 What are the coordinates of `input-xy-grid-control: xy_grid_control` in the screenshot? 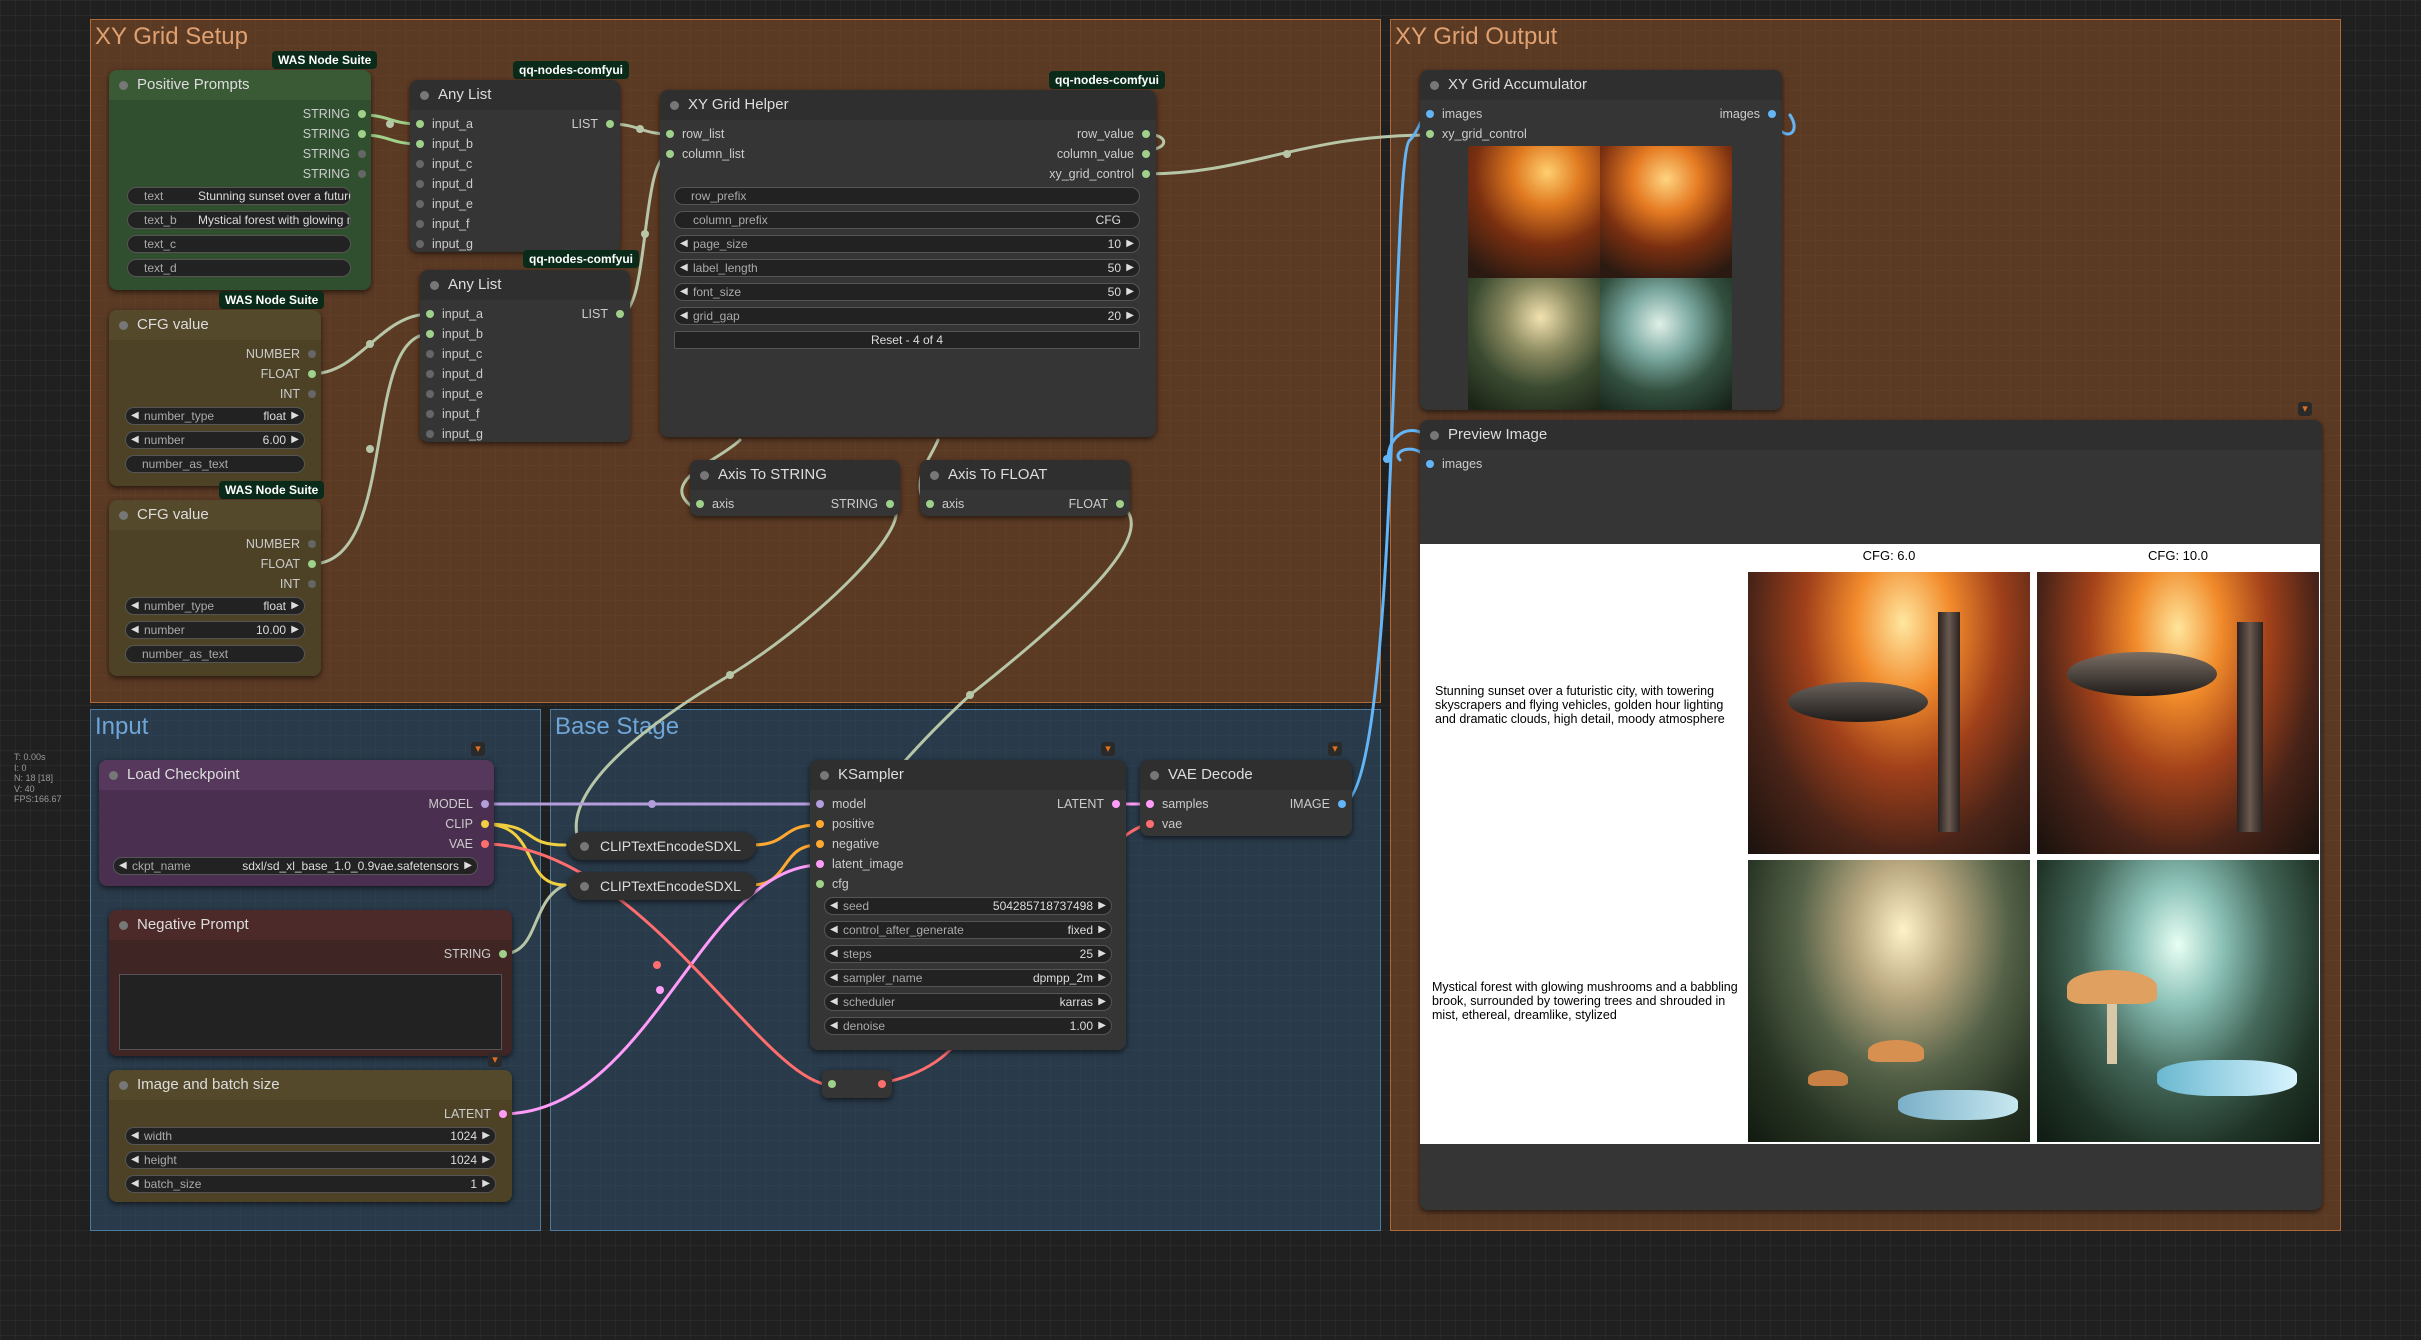 It's located at (1476, 134).